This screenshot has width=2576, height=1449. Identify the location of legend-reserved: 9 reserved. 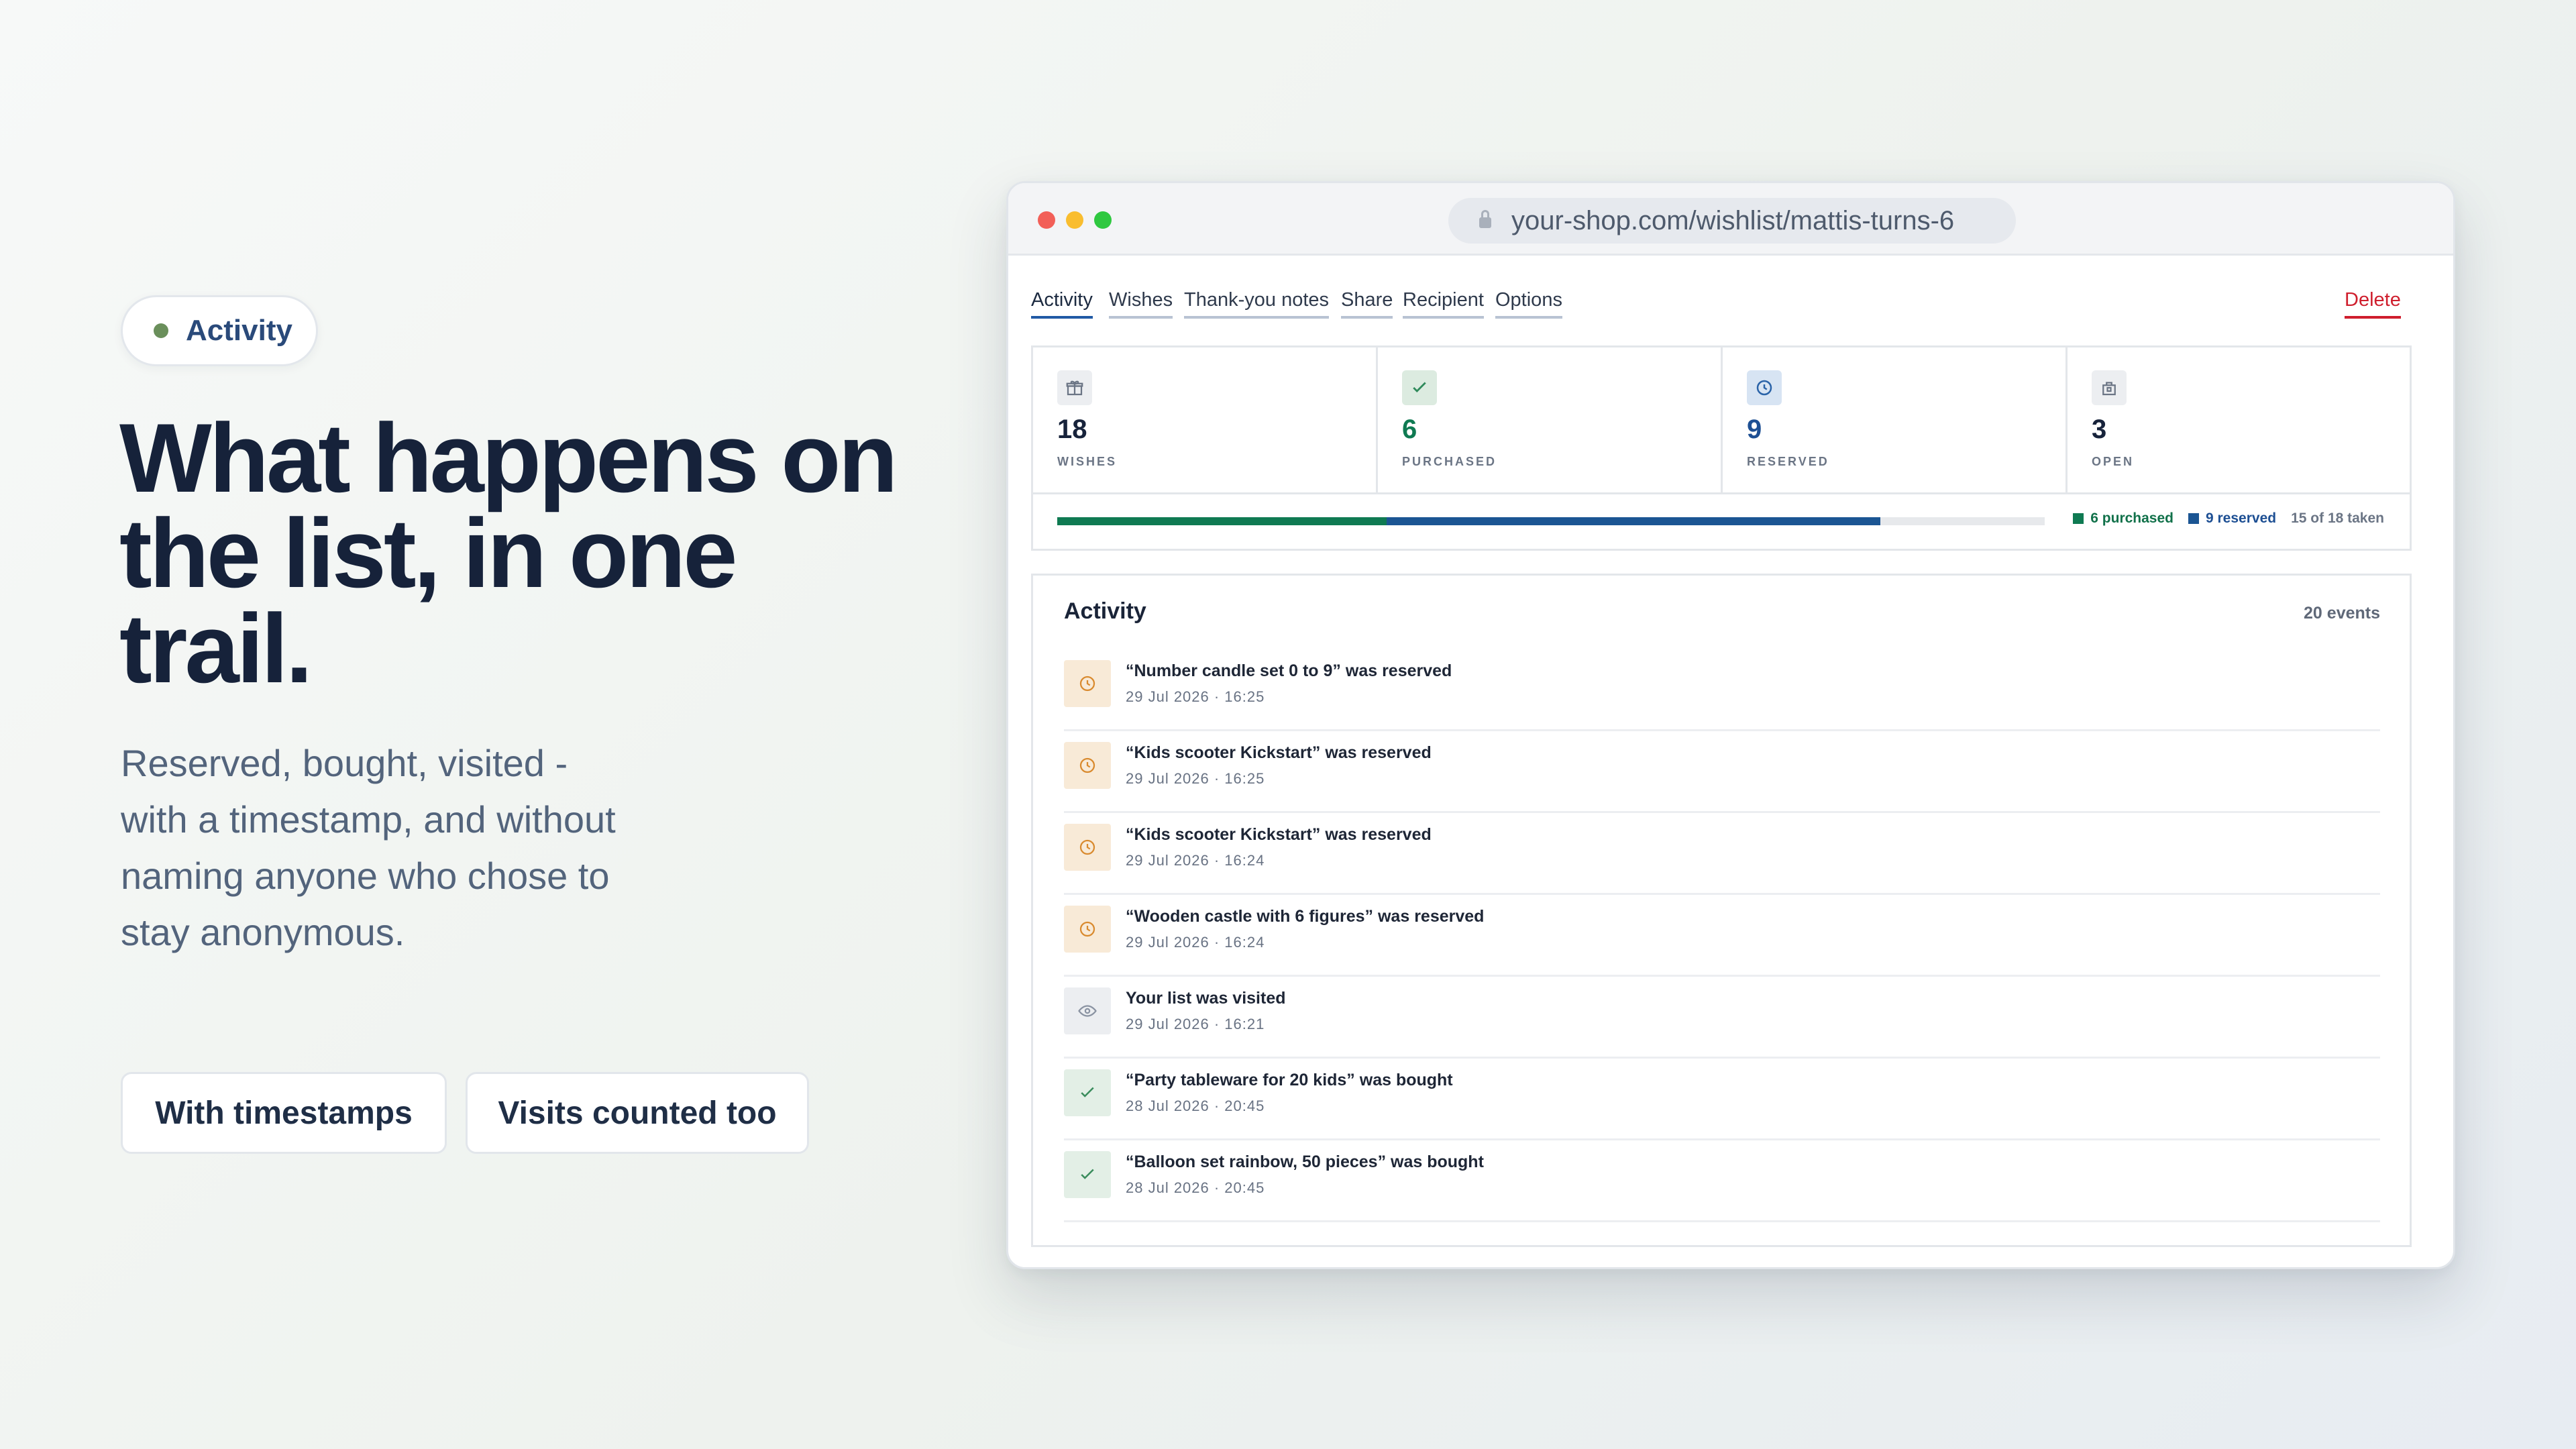
(2232, 519).